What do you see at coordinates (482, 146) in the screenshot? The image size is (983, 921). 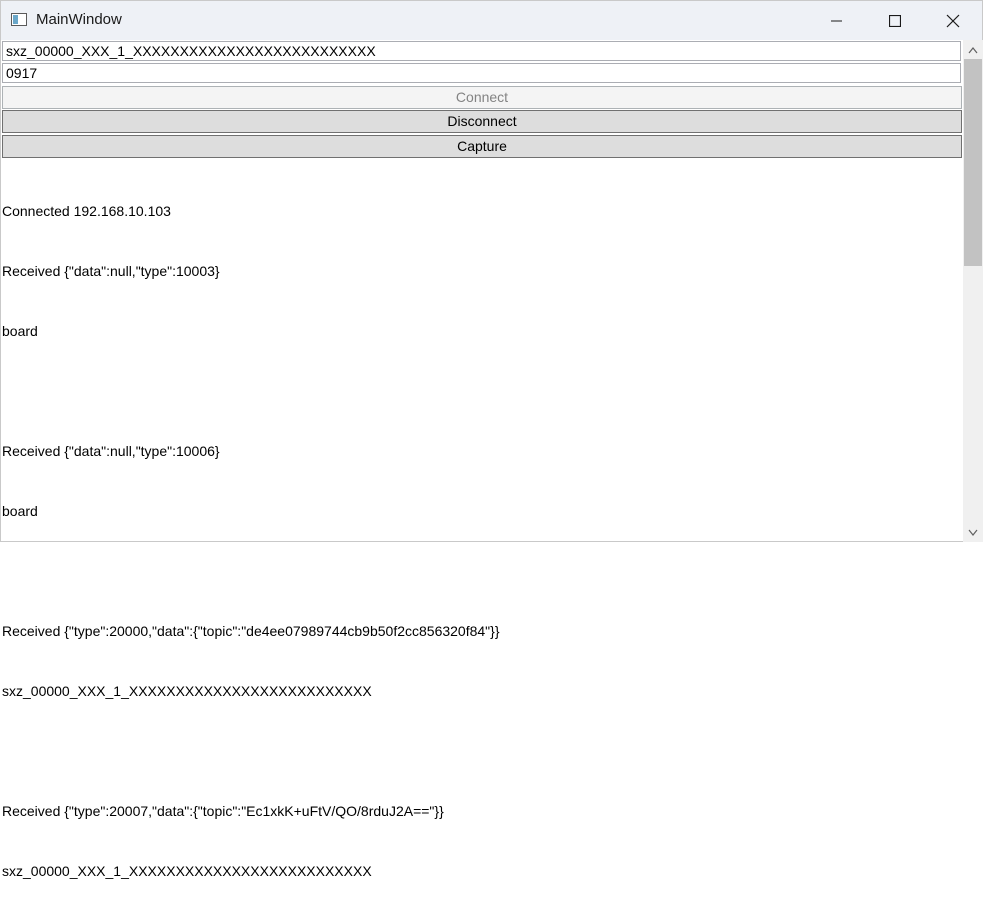 I see `capture-button: Capture` at bounding box center [482, 146].